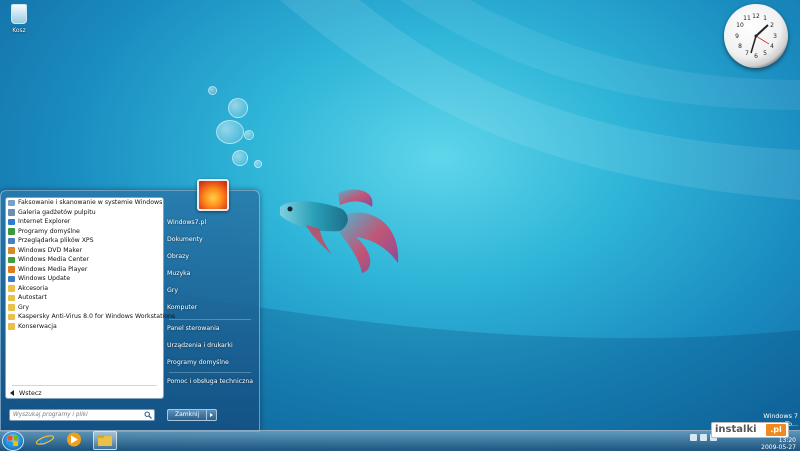 This screenshot has height=451, width=800. What do you see at coordinates (84, 222) in the screenshot?
I see `program-item: Internet Explorer` at bounding box center [84, 222].